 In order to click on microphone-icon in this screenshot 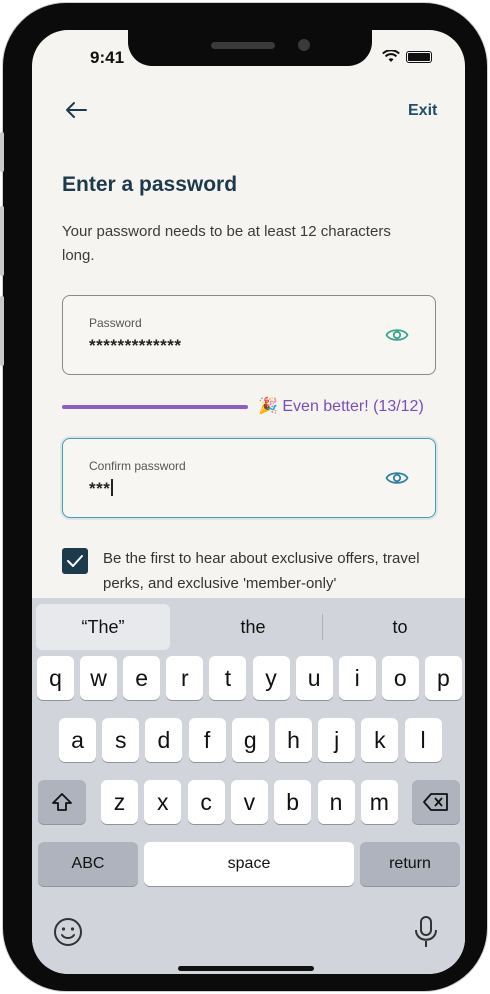, I will do `click(426, 932)`.